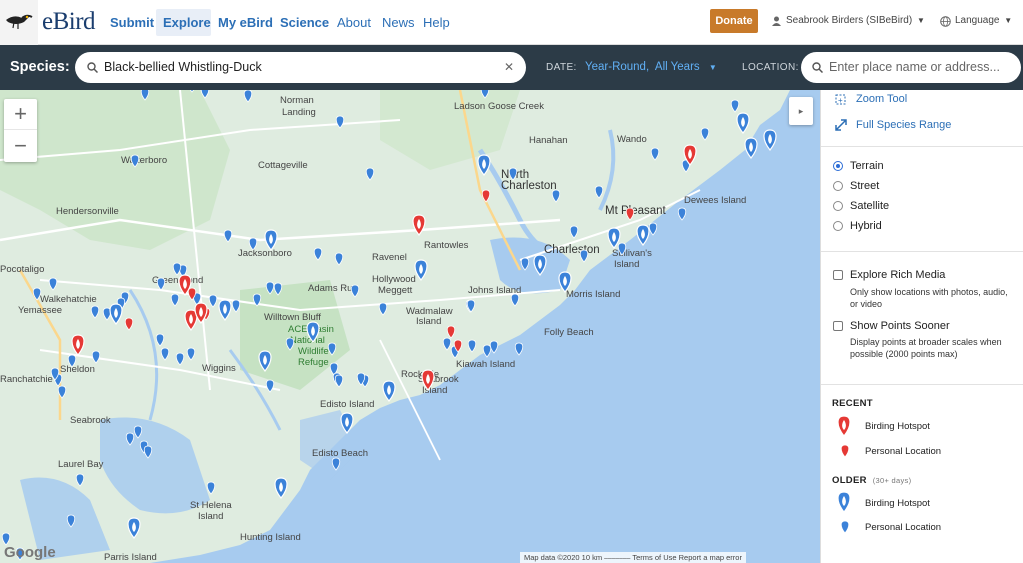 The width and height of the screenshot is (1023, 563). What do you see at coordinates (838, 275) in the screenshot?
I see `rich-media-checkbox` at bounding box center [838, 275].